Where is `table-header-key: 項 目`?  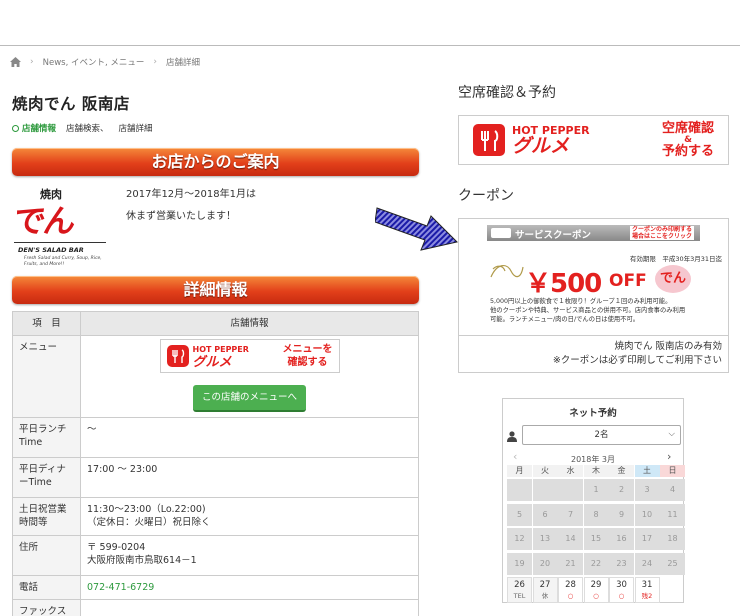
table-header-key: 項 目 is located at coordinates (46, 323).